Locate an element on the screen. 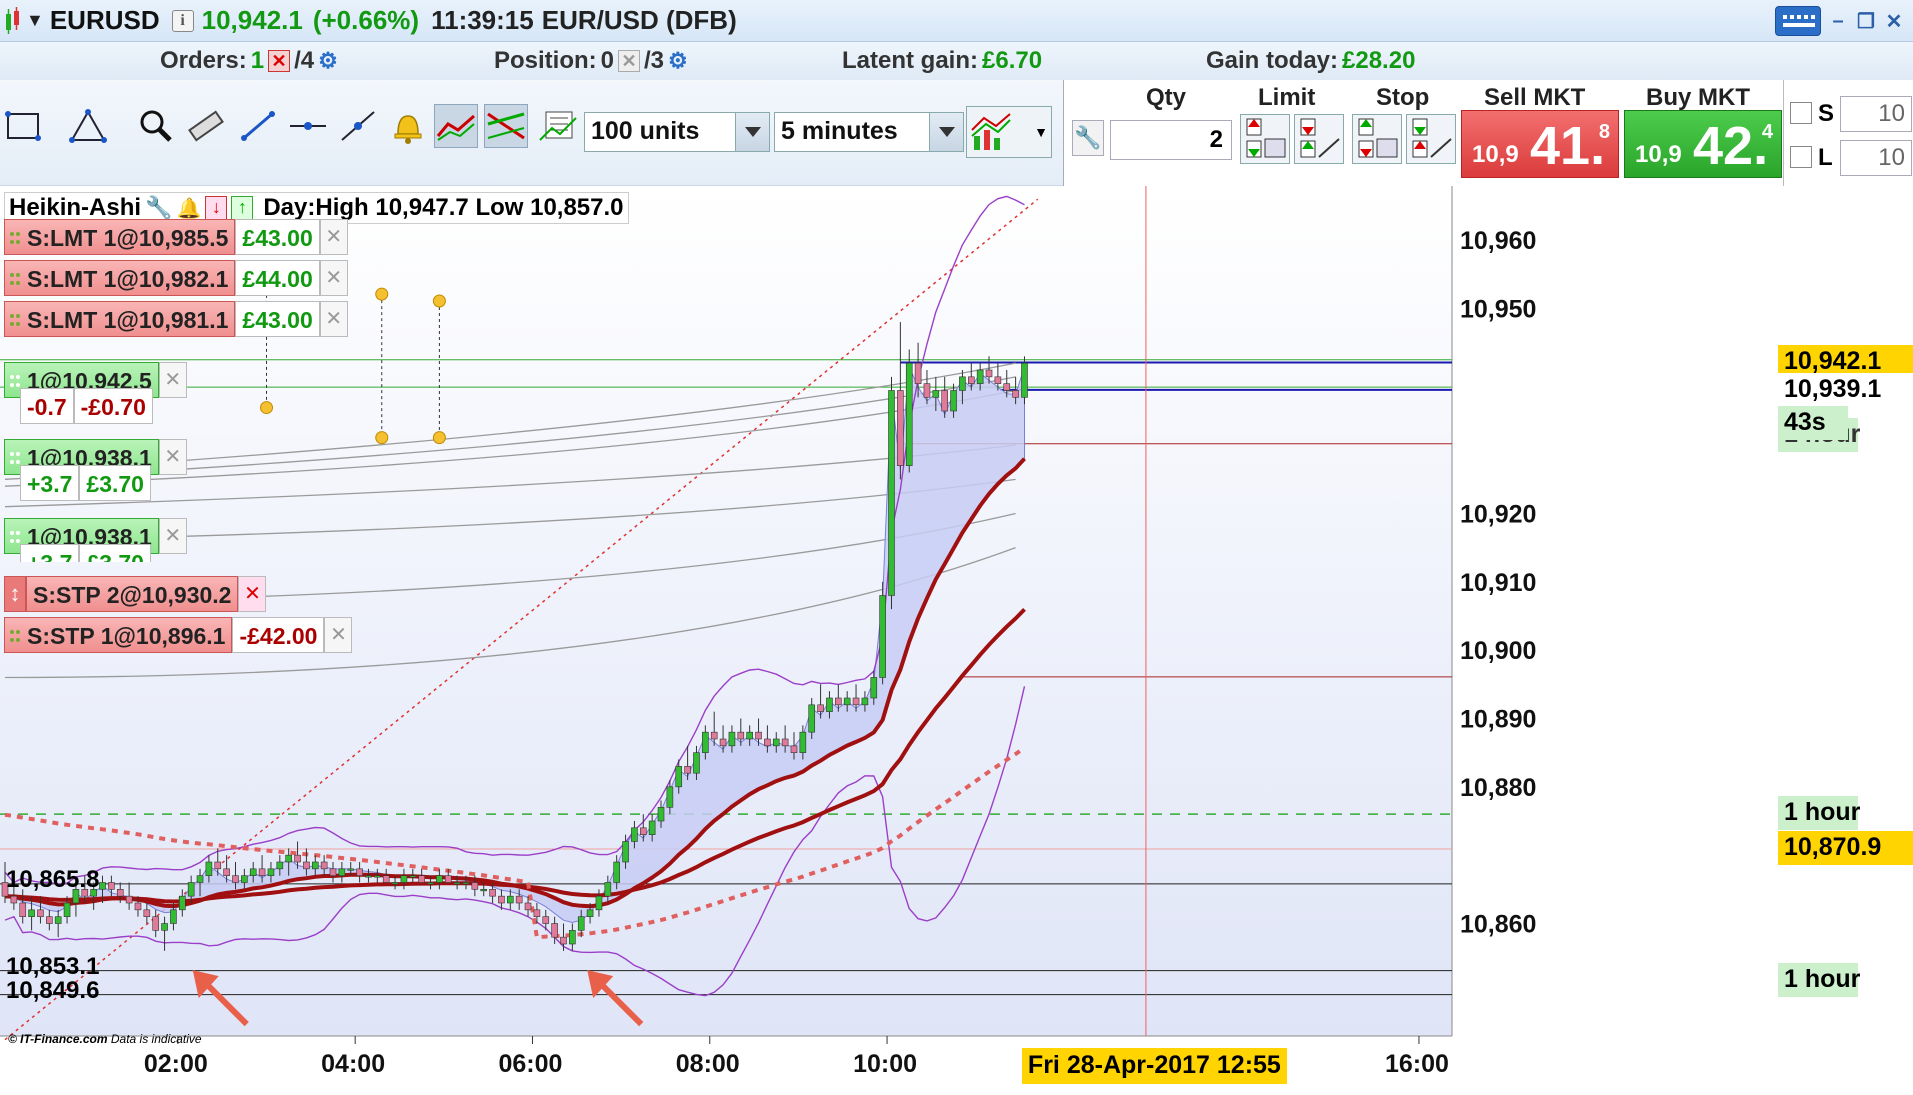 Image resolution: width=1913 pixels, height=1095 pixels. trade-size-value: 100 units is located at coordinates (645, 131).